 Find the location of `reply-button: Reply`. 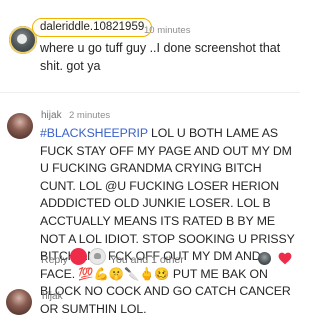

reply-button: Reply is located at coordinates (54, 260).